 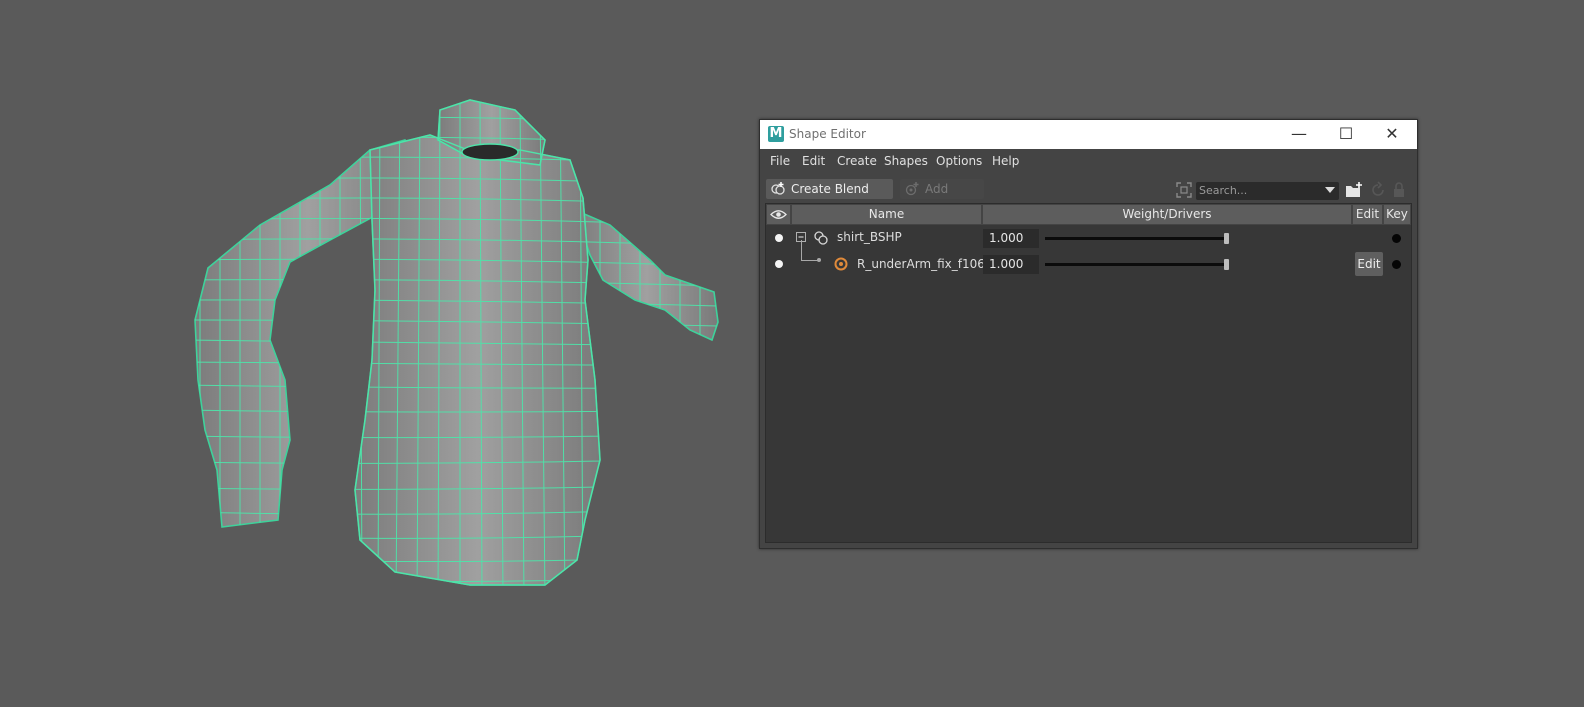 I want to click on title-bar: M Shape Editor — ☐ ✕, so click(x=1088, y=134).